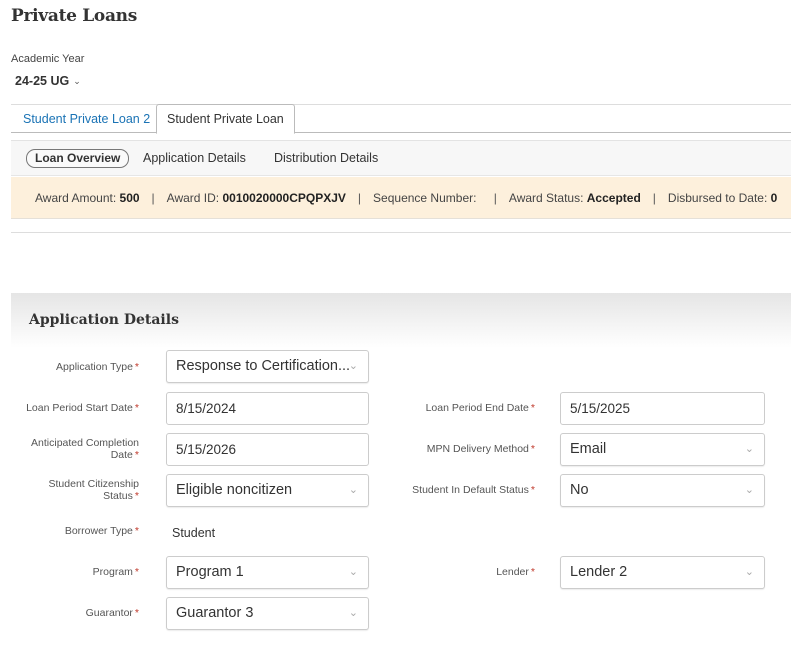  I want to click on guarantor-select: Guarantor 3 ⌄, so click(267, 613).